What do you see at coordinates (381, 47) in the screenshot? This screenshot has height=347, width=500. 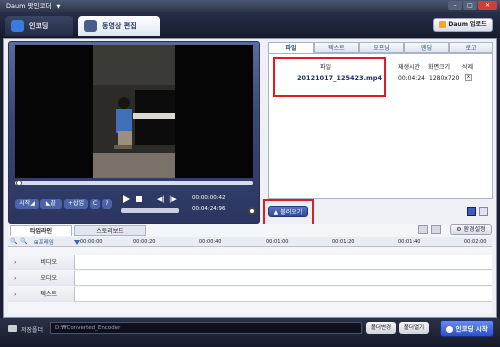 I see `tab-opening: 오프닝` at bounding box center [381, 47].